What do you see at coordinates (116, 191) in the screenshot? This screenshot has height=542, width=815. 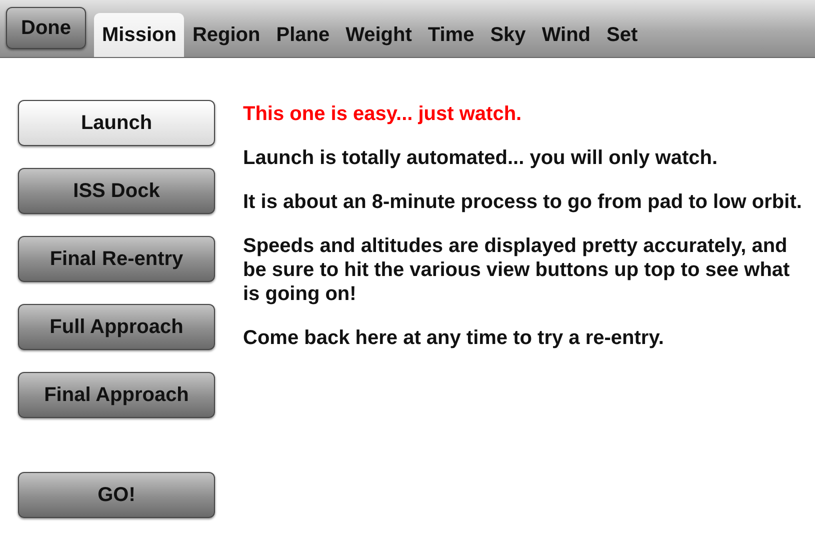 I see `mission-button: ISS Dock` at bounding box center [116, 191].